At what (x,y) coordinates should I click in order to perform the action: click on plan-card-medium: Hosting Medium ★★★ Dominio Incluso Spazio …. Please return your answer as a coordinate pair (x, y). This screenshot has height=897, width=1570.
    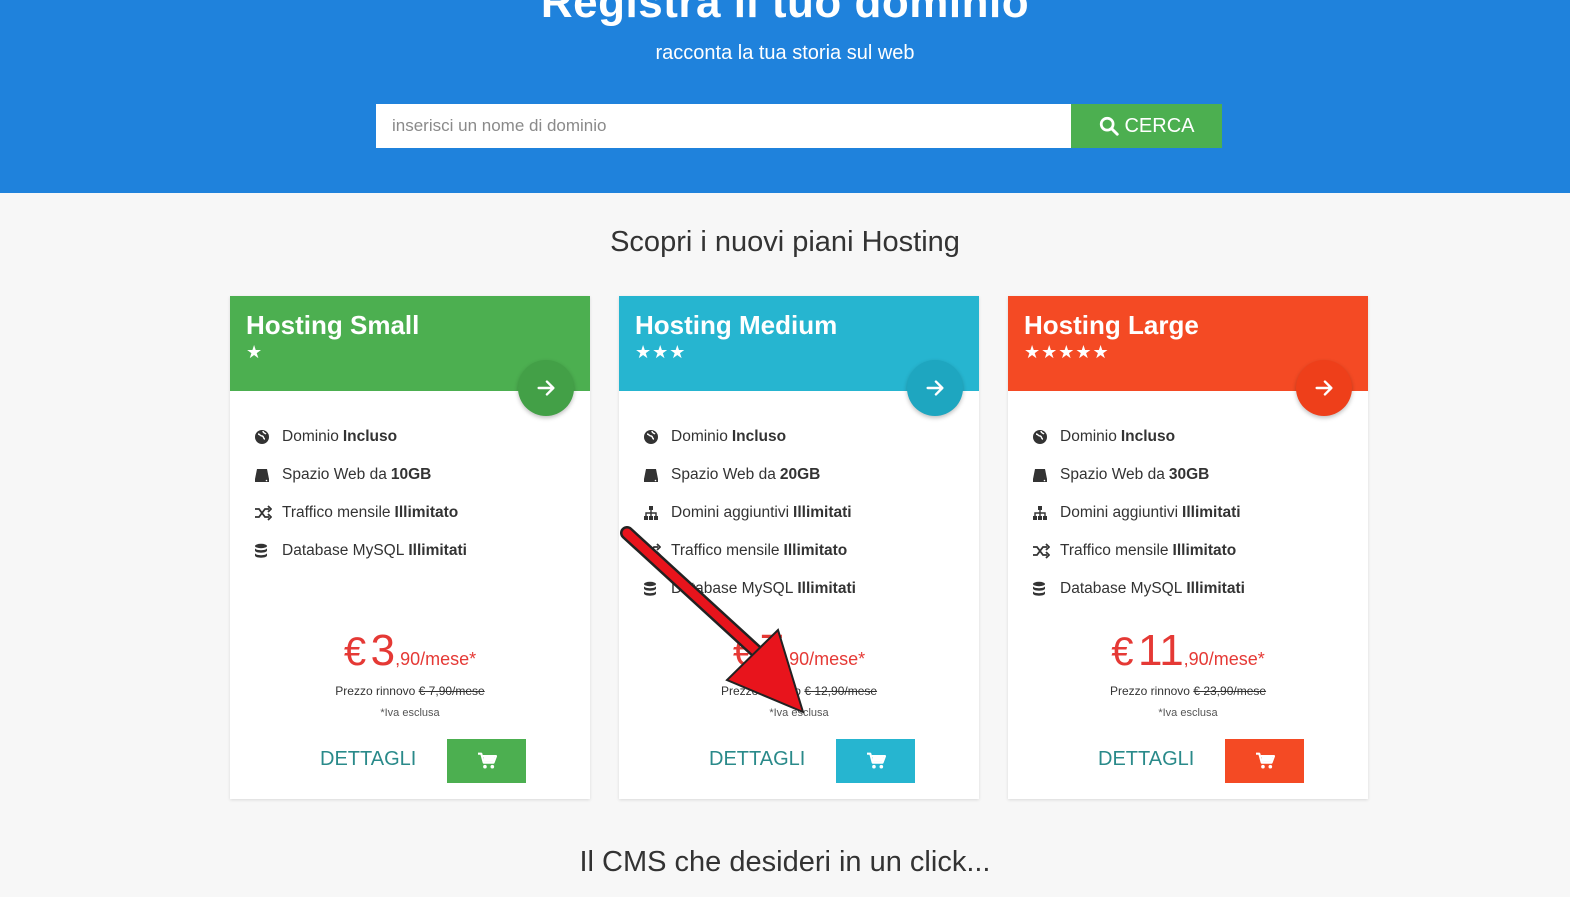
    Looking at the image, I should click on (799, 547).